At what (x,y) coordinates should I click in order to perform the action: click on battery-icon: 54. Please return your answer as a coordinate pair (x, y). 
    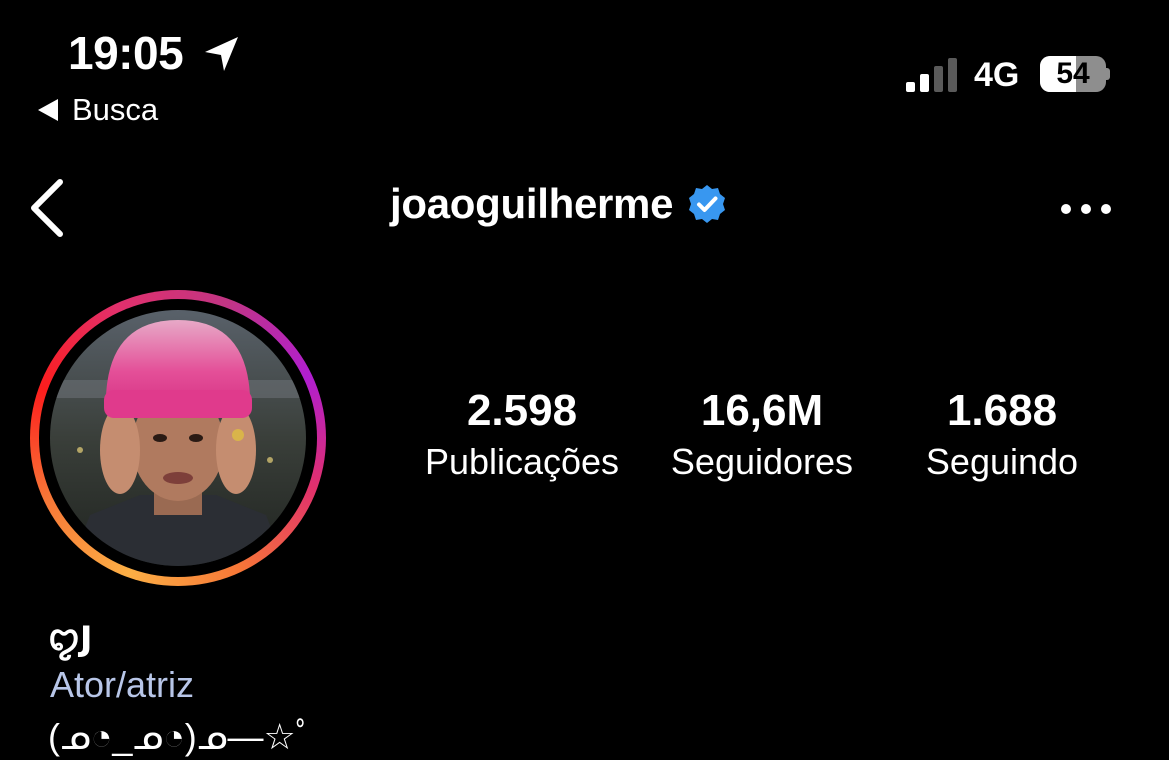
    Looking at the image, I should click on (1075, 74).